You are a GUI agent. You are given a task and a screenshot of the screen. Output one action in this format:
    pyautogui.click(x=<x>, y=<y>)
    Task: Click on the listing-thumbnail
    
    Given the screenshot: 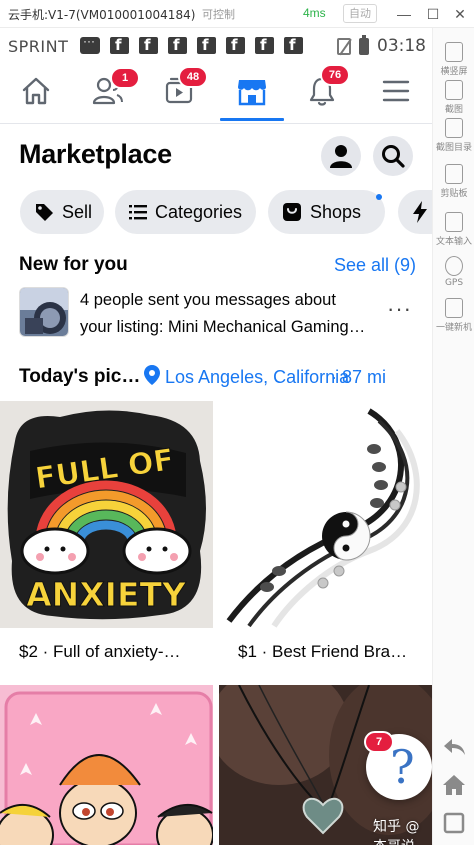 What is the action you would take?
    pyautogui.click(x=44, y=312)
    